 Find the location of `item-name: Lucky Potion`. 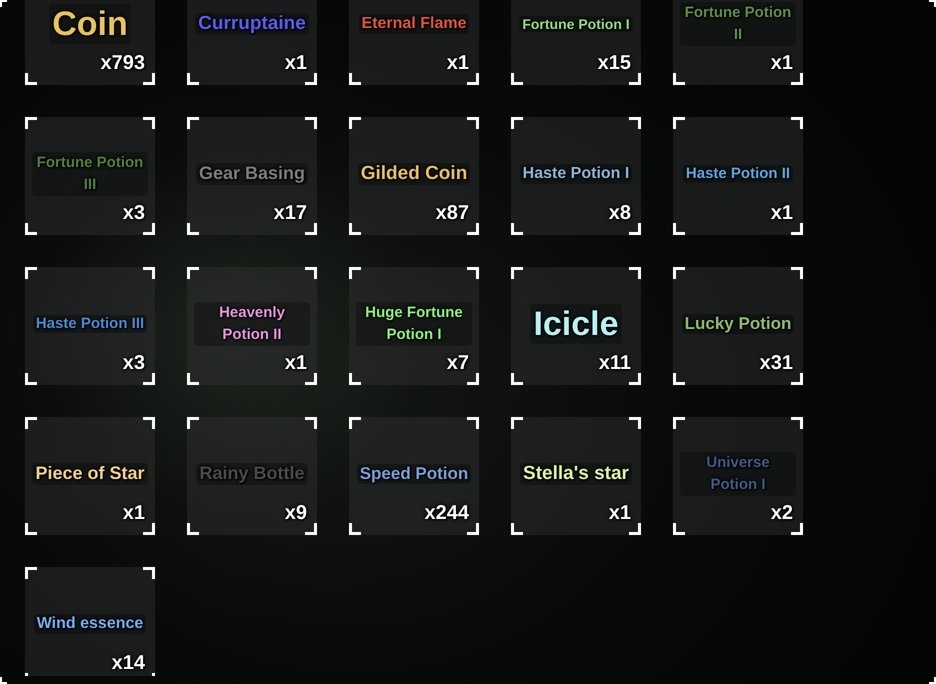

item-name: Lucky Potion is located at coordinates (738, 324).